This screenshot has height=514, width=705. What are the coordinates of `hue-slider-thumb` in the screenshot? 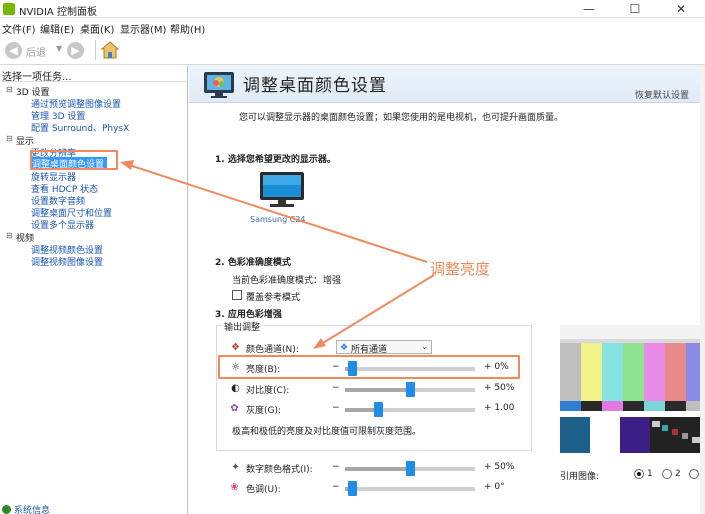 It's located at (352, 488).